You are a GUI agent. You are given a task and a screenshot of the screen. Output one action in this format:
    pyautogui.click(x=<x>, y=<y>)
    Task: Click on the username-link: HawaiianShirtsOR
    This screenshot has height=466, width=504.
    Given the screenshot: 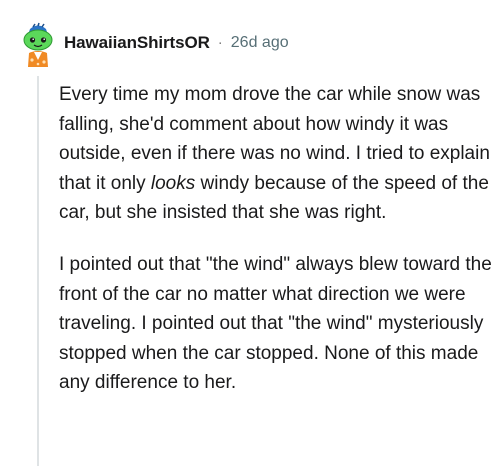 What is the action you would take?
    pyautogui.click(x=137, y=43)
    